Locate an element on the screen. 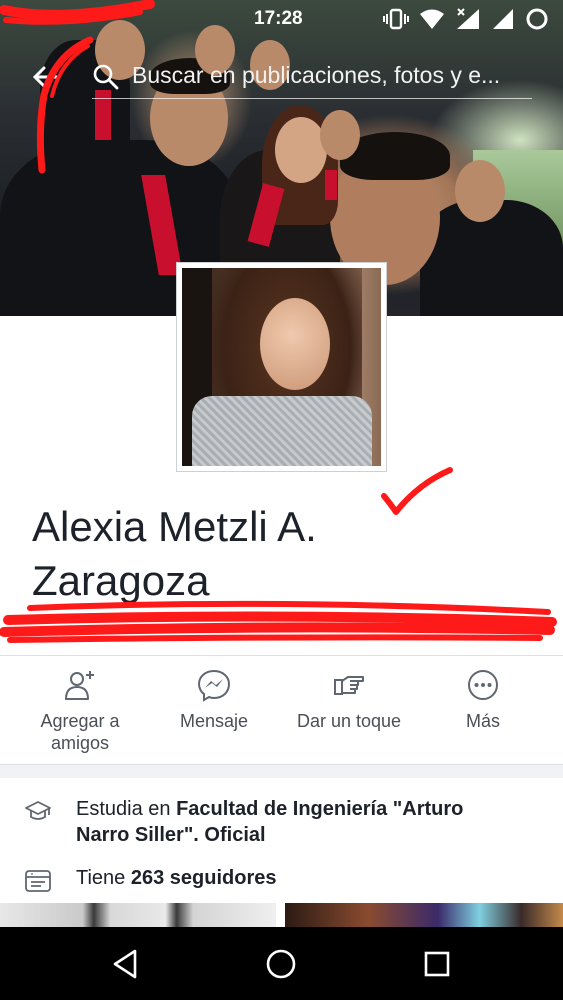 This screenshot has width=563, height=1000. followers-icon is located at coordinates (38, 881).